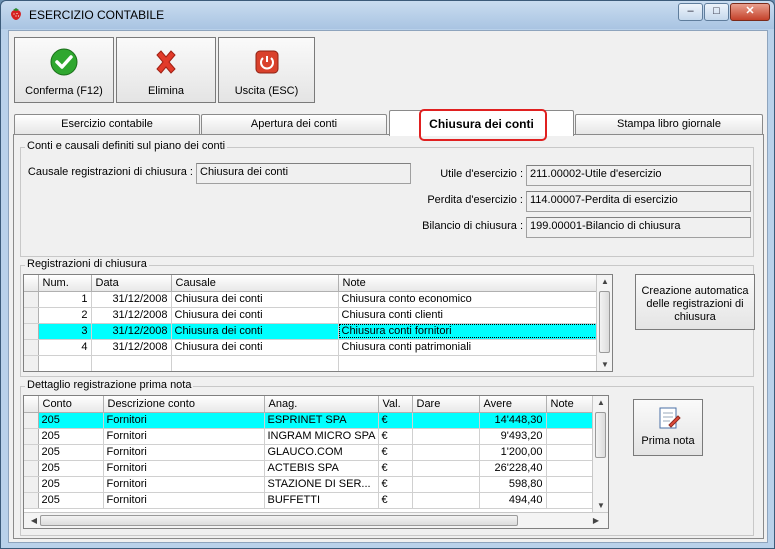 The width and height of the screenshot is (775, 549). I want to click on table-row: 205 Fornitori ACTEBIS SPA € 26'228,40, so click(308, 468).